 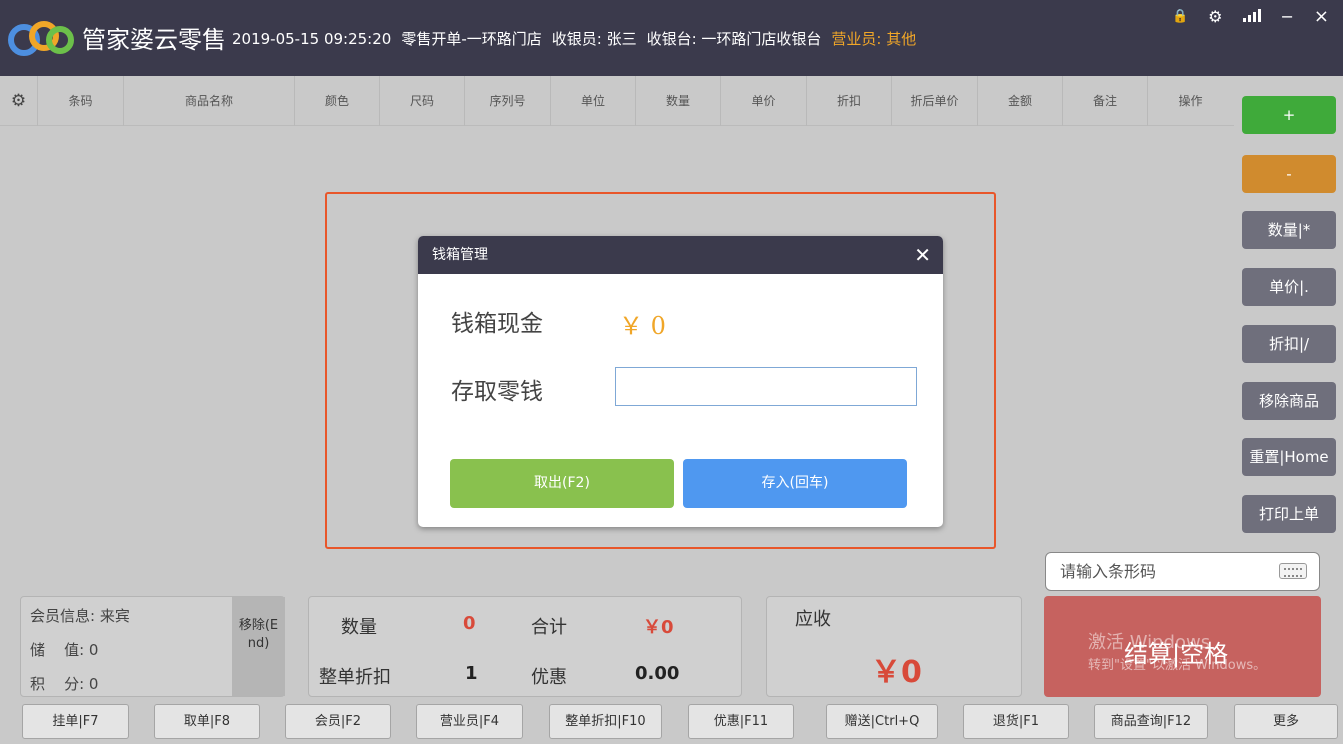 I want to click on salesperson-button: 营业员|F4, so click(x=469, y=721).